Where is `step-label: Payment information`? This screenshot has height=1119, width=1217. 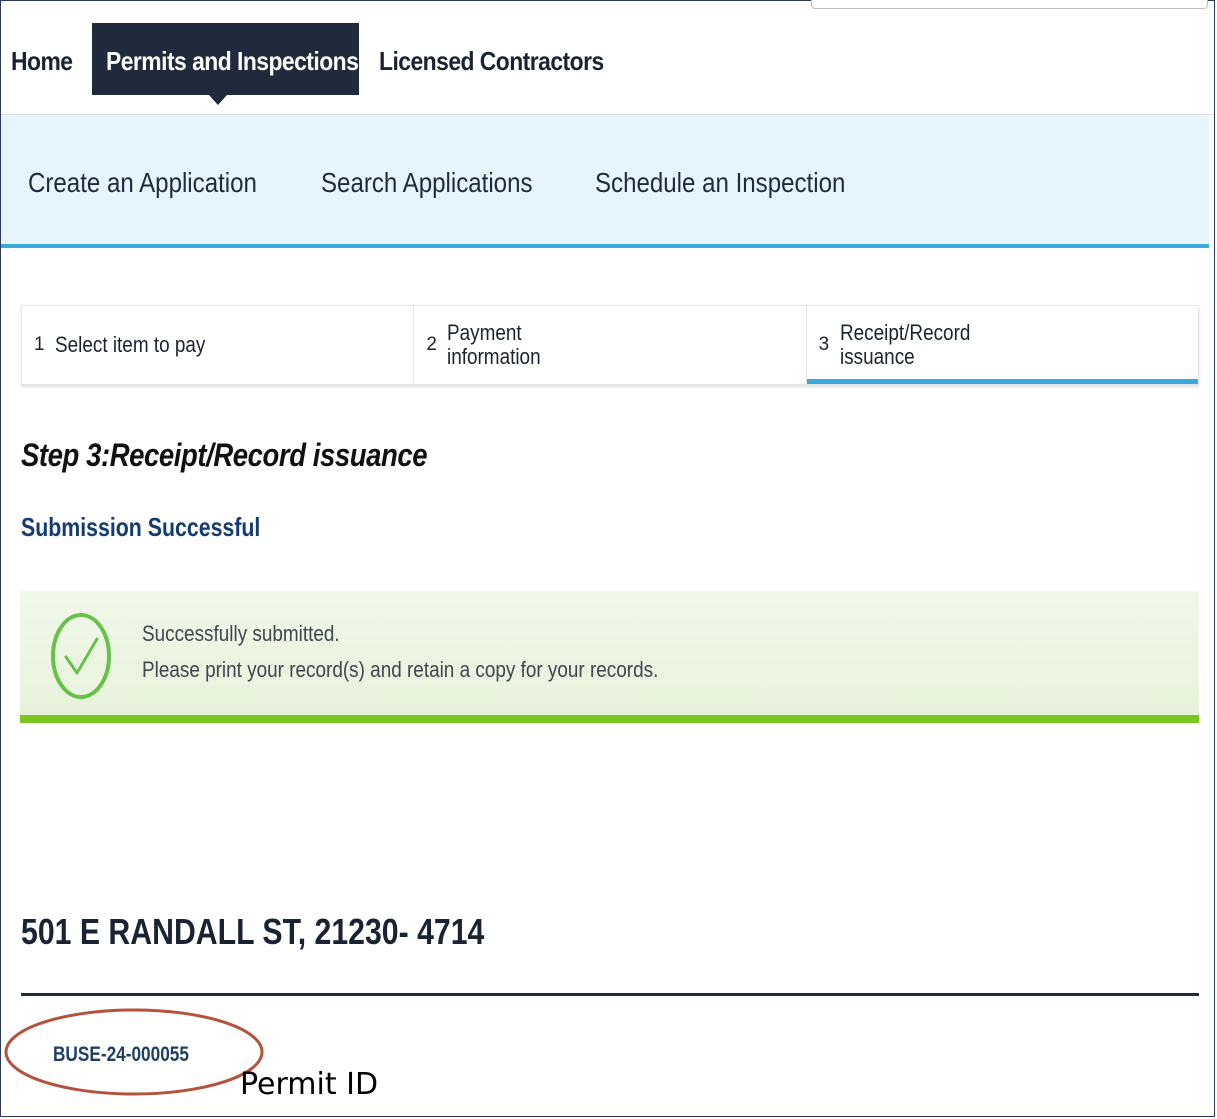
step-label: Payment information is located at coordinates (494, 344).